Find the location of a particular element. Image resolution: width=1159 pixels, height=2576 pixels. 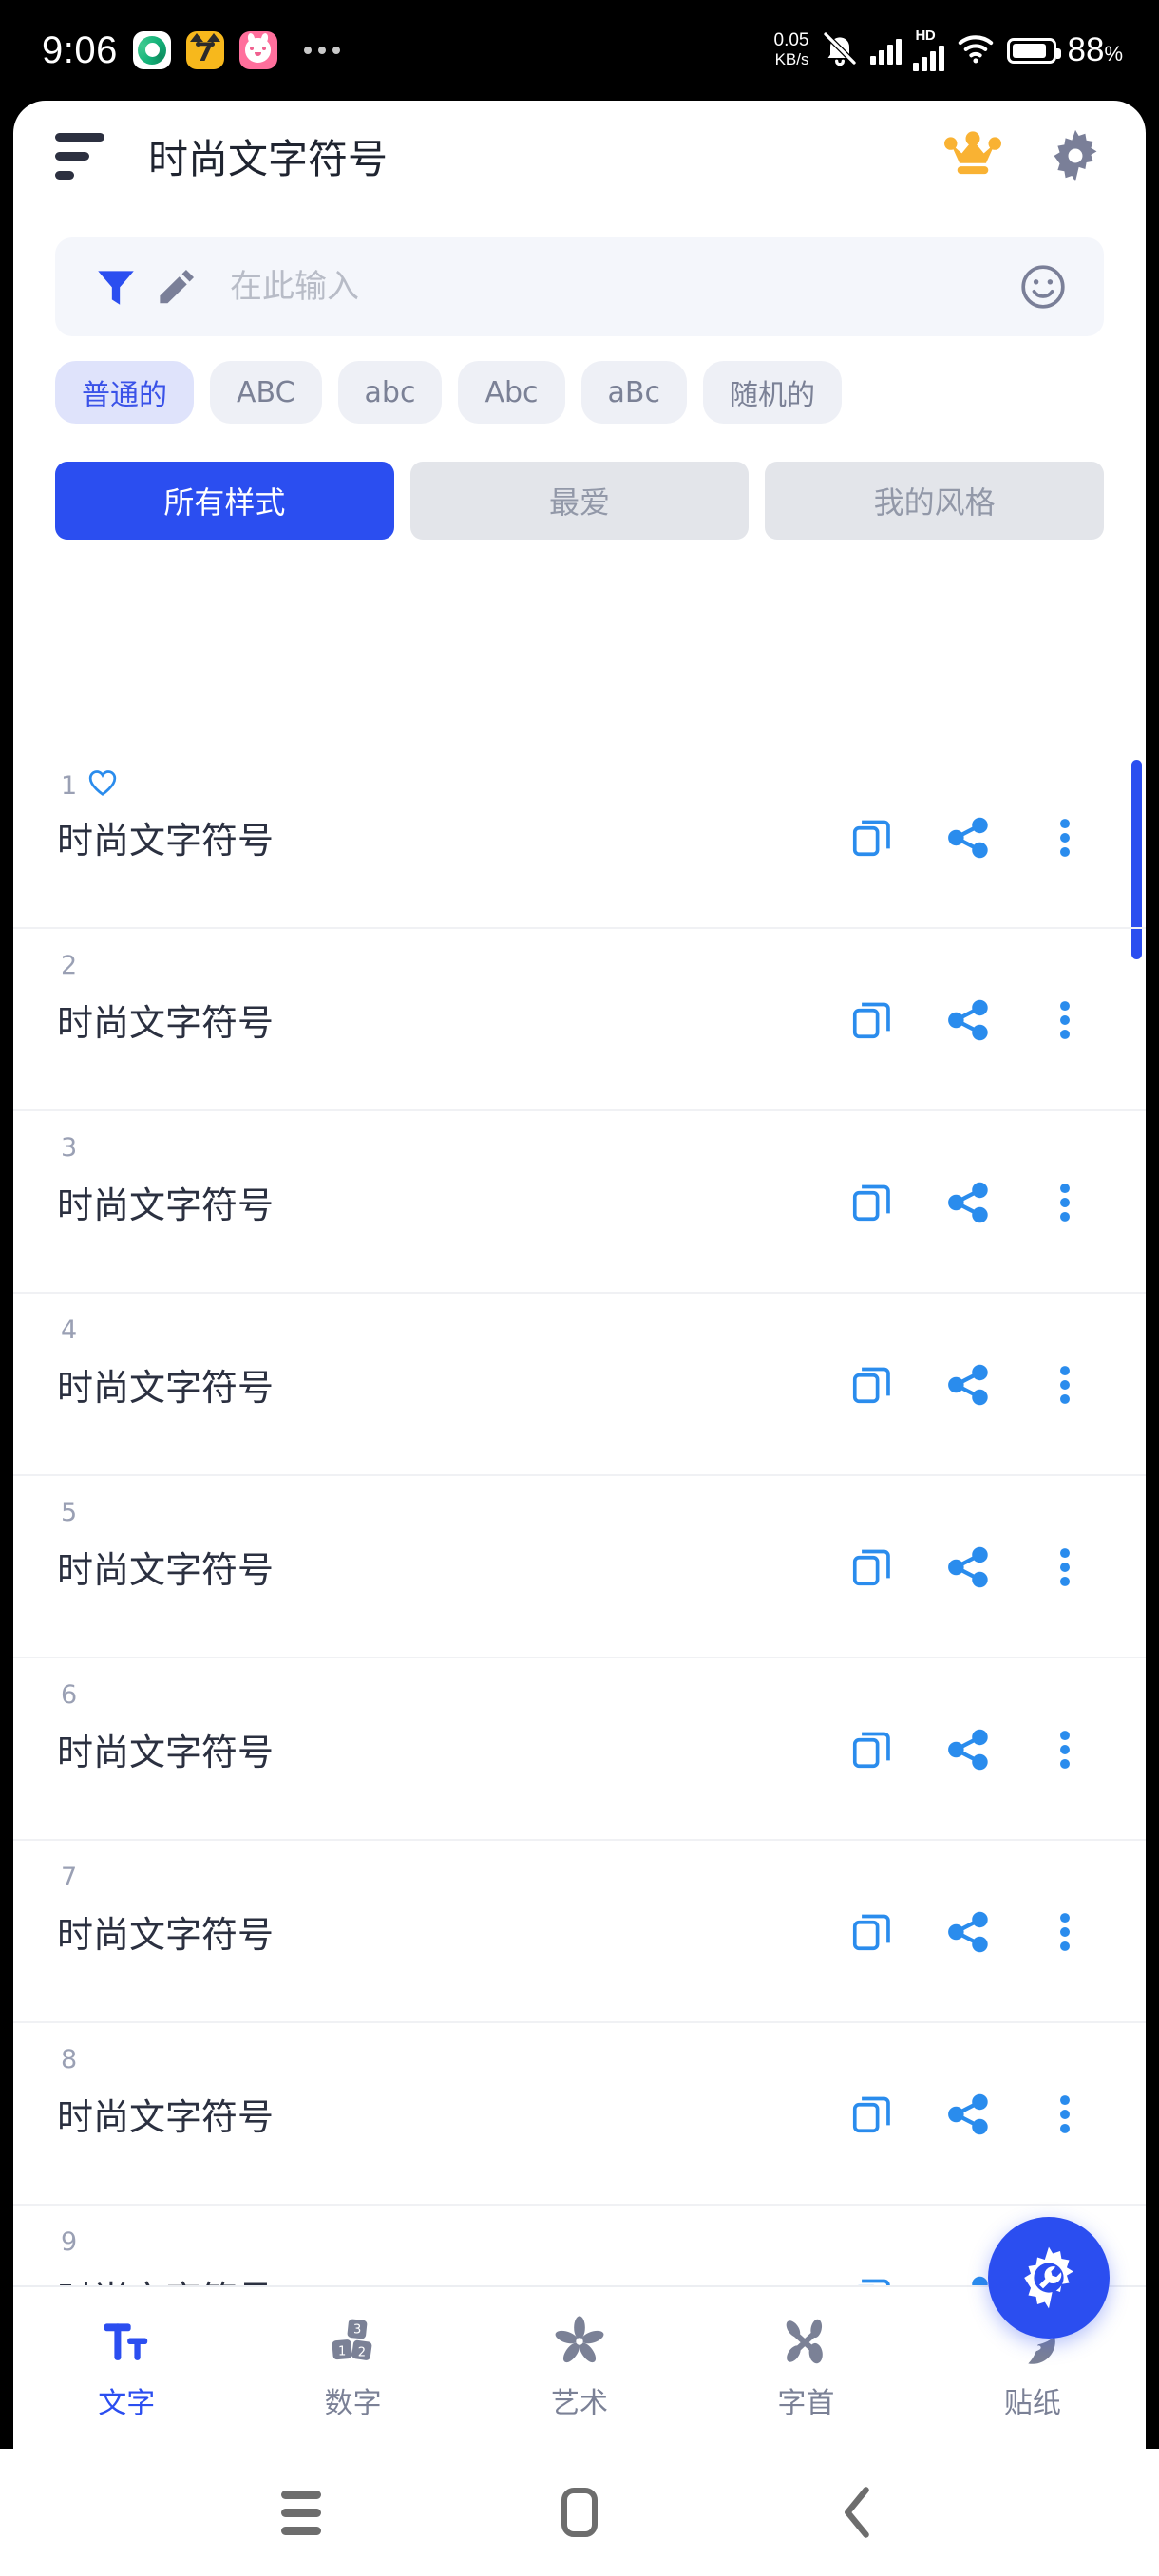

nav-label: 艺术 is located at coordinates (580, 2403).